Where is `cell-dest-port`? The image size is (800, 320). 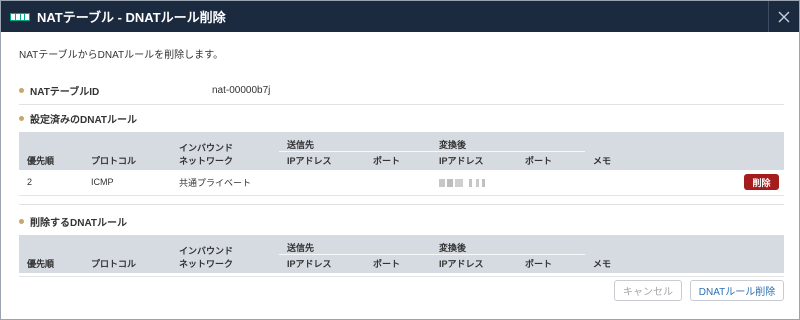 cell-dest-port is located at coordinates (398, 182).